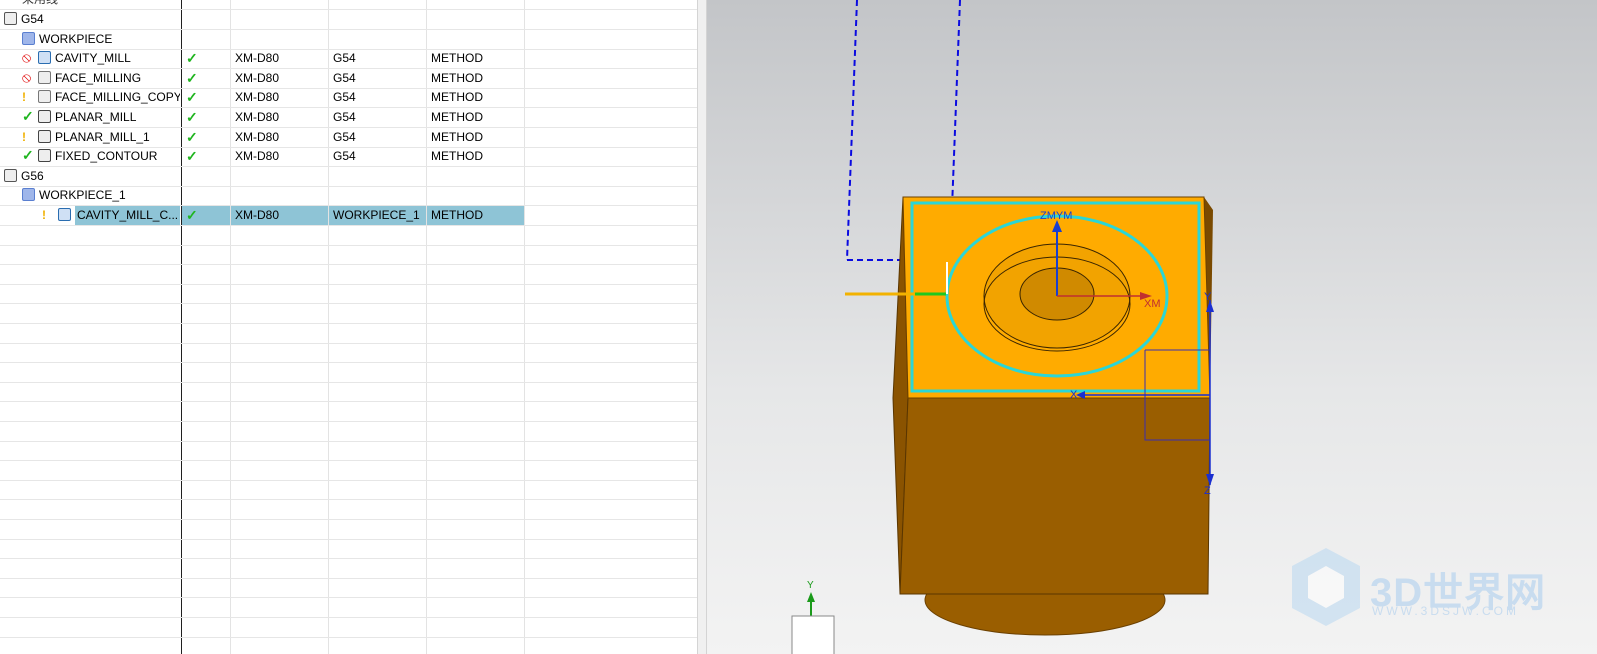 Image resolution: width=1597 pixels, height=654 pixels. What do you see at coordinates (702, 327) in the screenshot?
I see `panel-splitter` at bounding box center [702, 327].